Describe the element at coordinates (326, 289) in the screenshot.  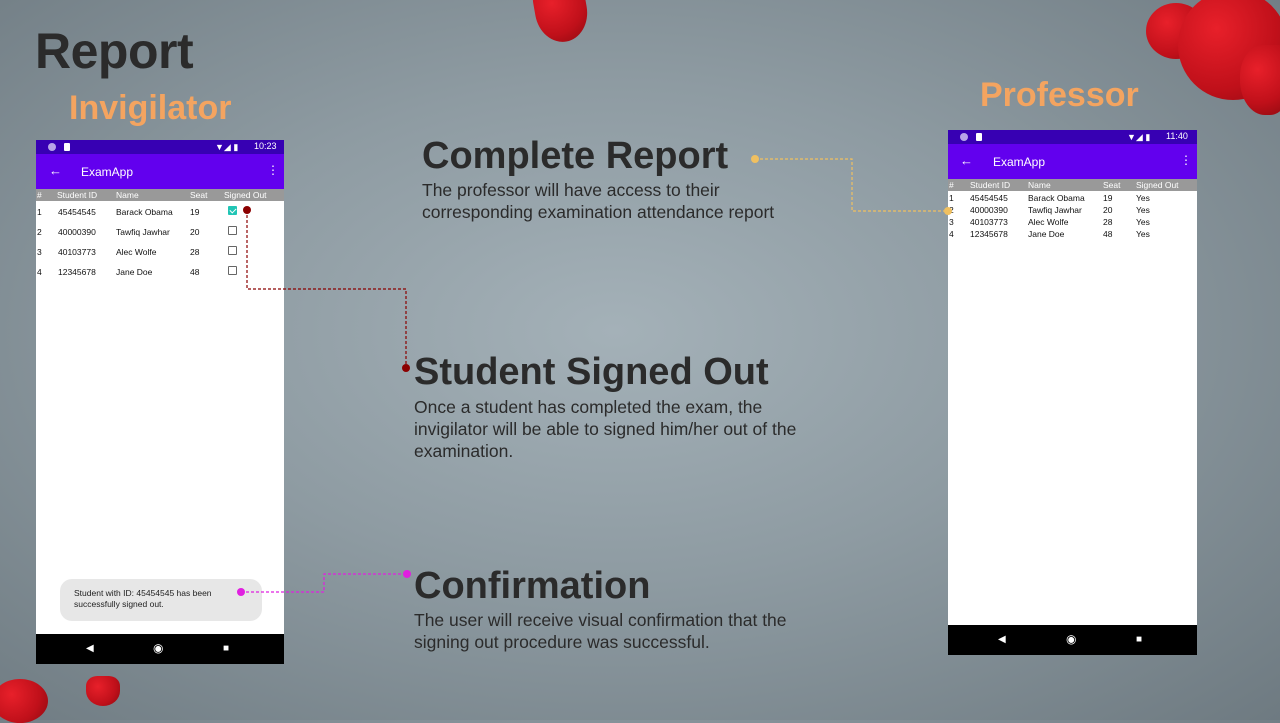
I see `connector-signed-out` at that location.